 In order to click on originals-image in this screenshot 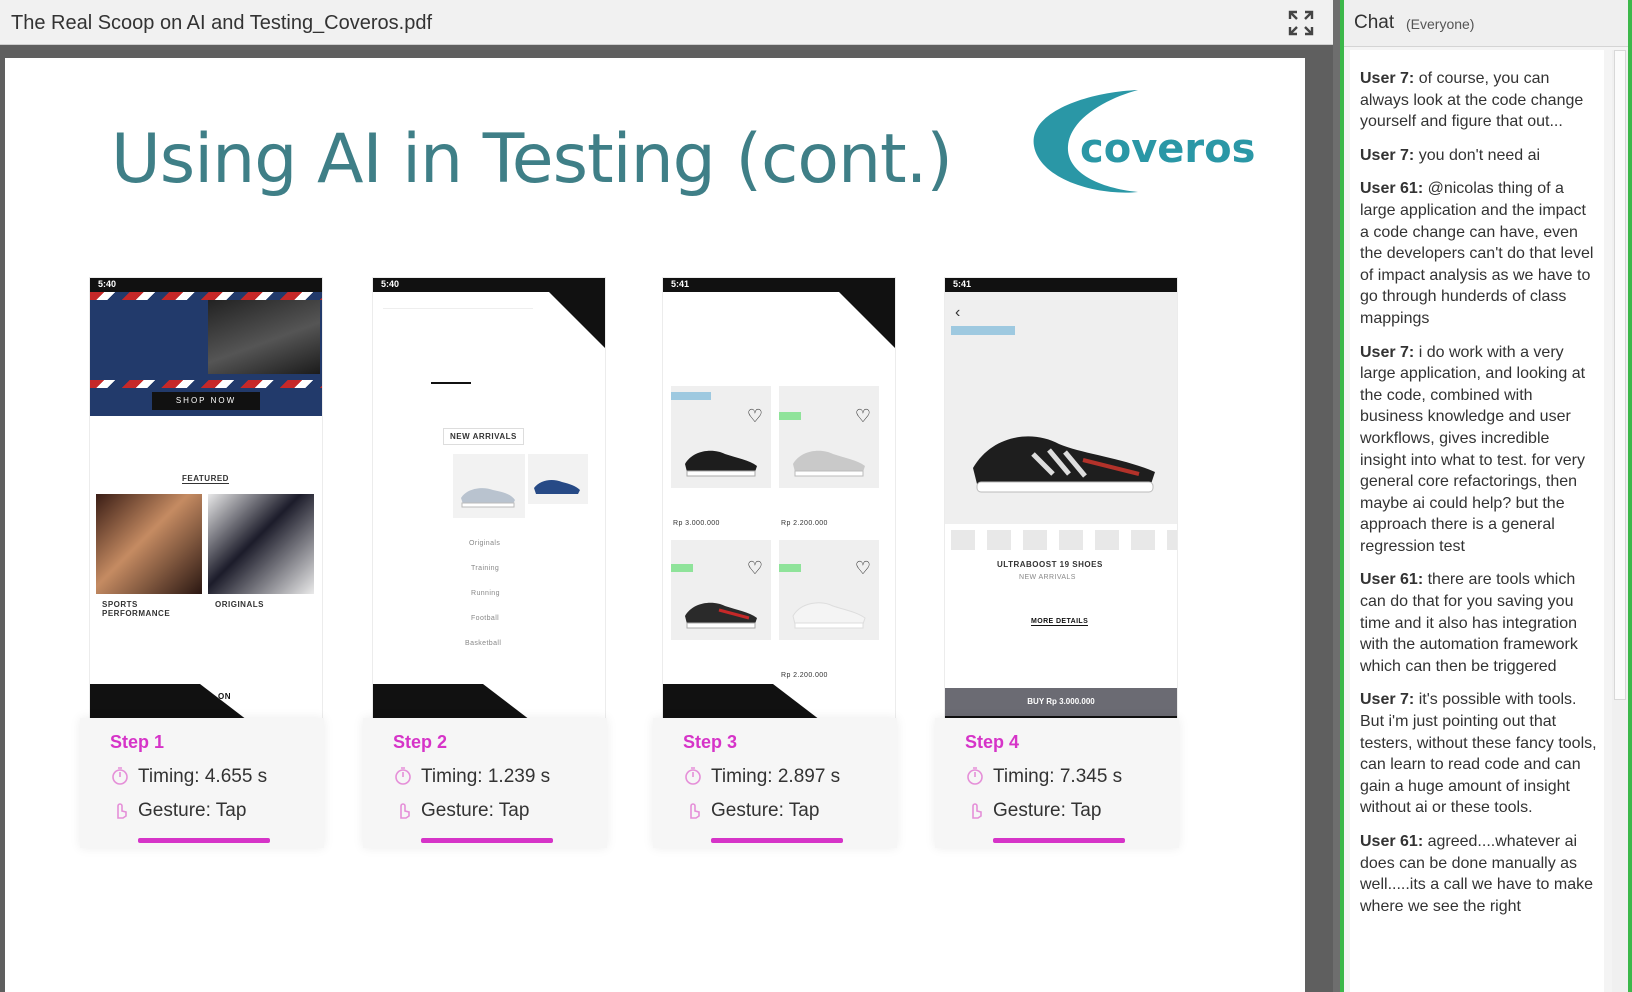, I will do `click(261, 544)`.